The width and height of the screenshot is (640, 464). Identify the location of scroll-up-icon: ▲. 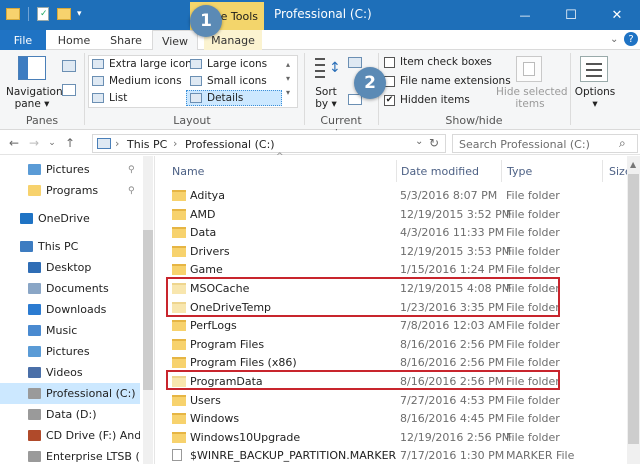
(633, 164).